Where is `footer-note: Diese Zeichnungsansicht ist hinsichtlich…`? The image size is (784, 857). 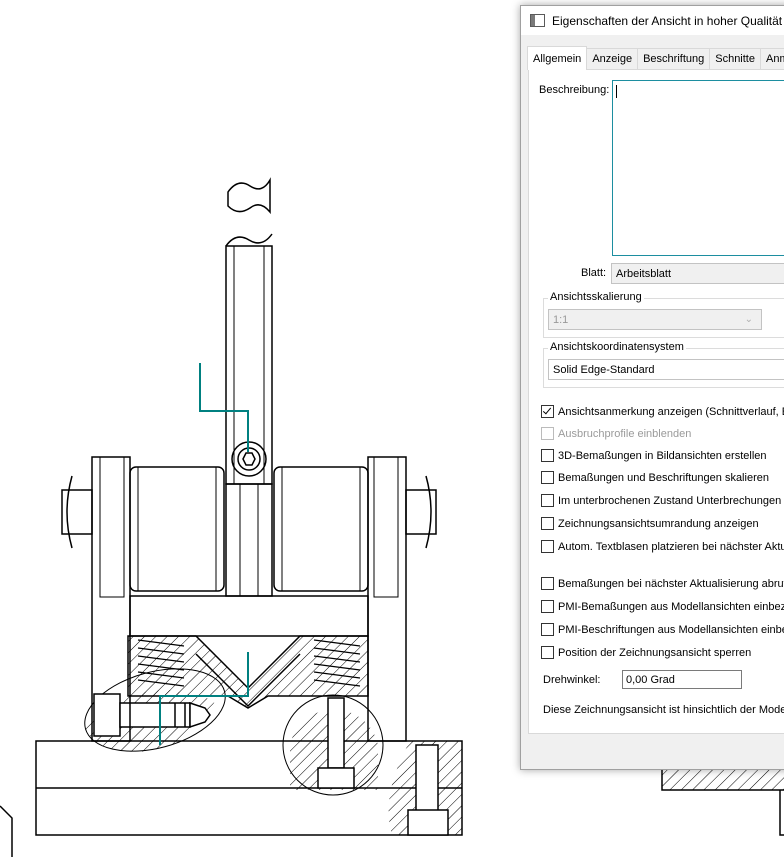
footer-note: Diese Zeichnungsansicht ist hinsichtlich… is located at coordinates (663, 710).